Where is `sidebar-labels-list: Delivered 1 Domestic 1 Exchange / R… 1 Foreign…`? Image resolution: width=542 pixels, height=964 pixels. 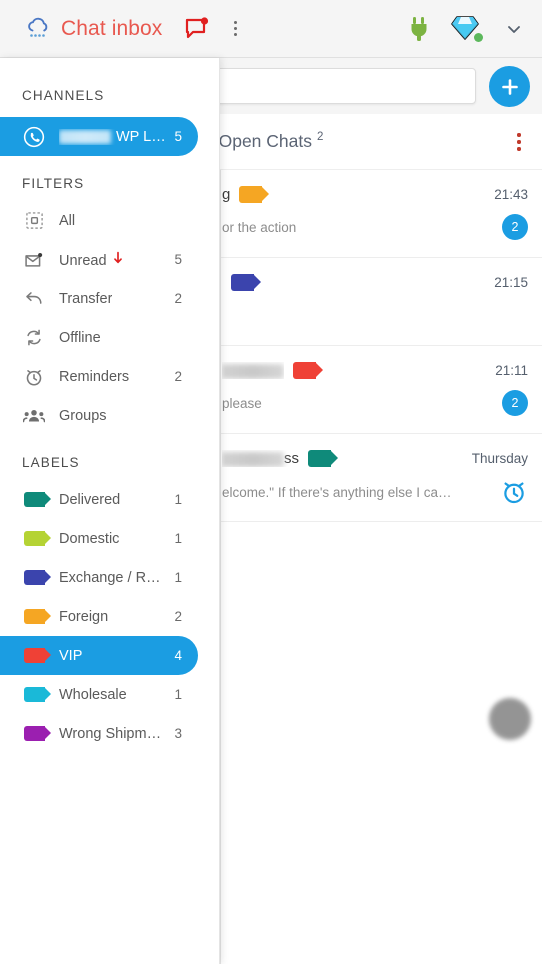
sidebar-labels-list: Delivered 1 Domestic 1 Exchange / R… 1 Foreign… is located at coordinates (109, 616).